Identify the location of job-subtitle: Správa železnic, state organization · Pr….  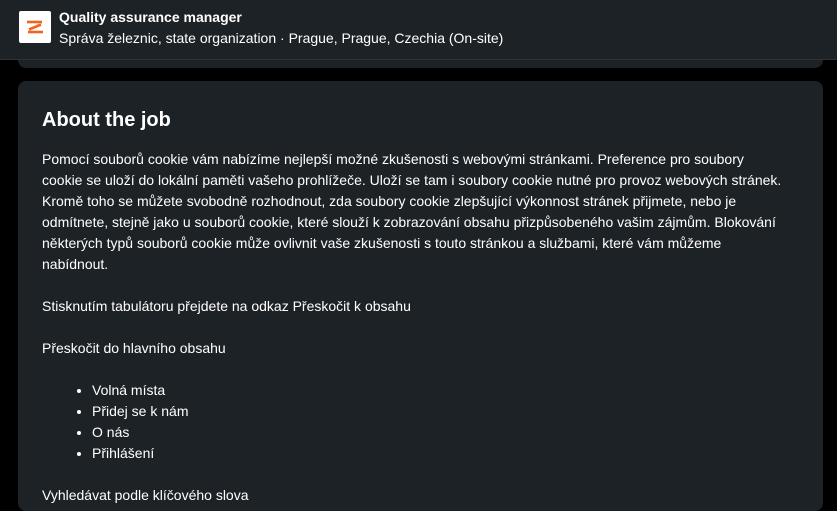
(281, 38).